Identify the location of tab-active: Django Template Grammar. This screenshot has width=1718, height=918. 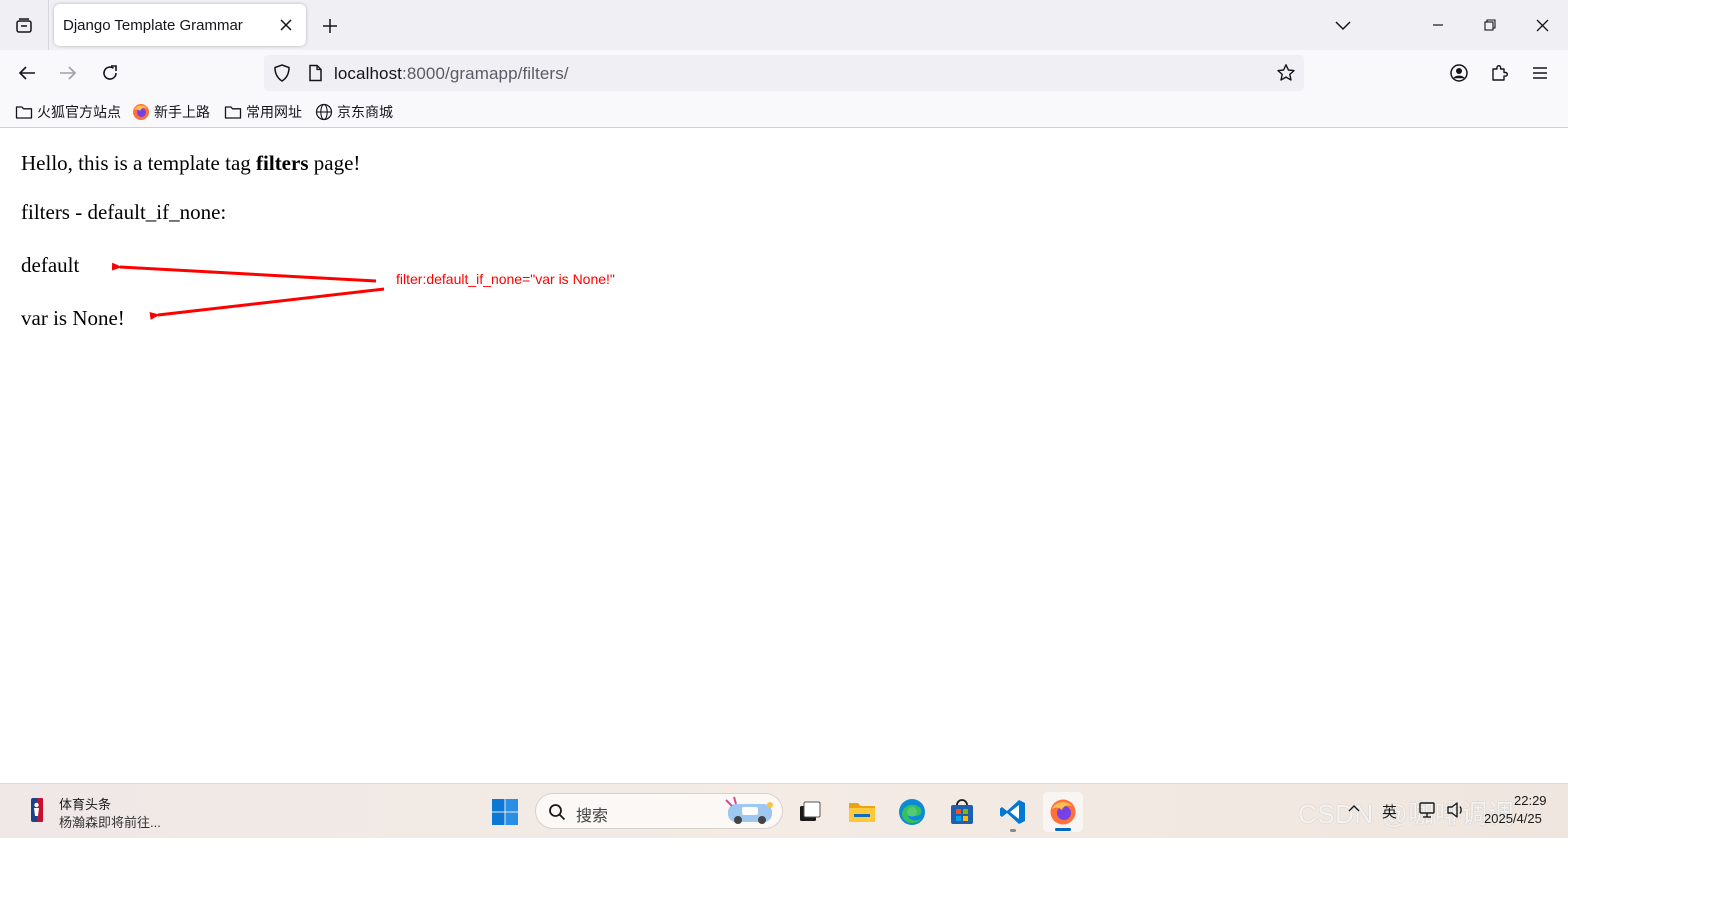
(180, 25).